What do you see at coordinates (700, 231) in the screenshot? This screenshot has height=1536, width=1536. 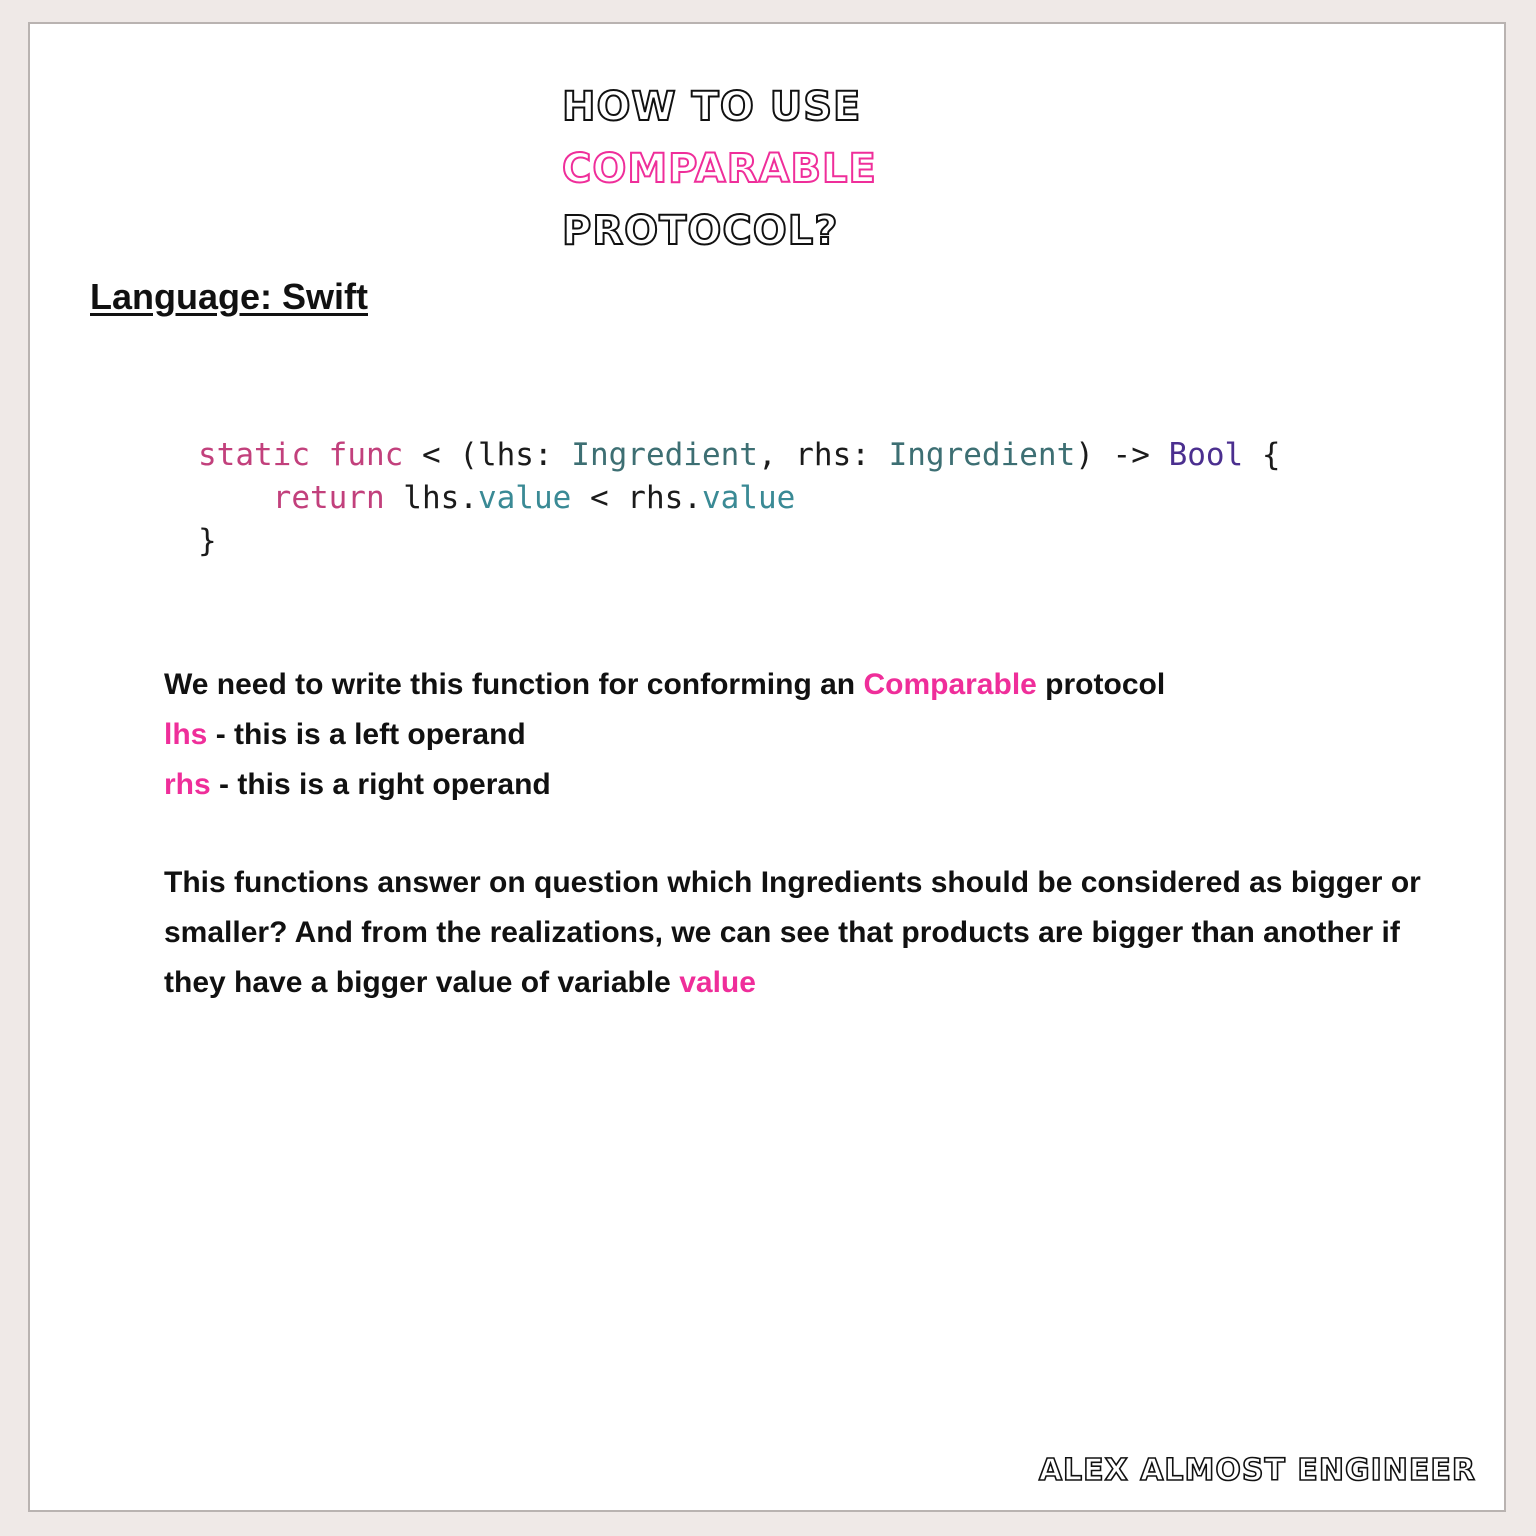 I see `title-line-3: protocol?` at bounding box center [700, 231].